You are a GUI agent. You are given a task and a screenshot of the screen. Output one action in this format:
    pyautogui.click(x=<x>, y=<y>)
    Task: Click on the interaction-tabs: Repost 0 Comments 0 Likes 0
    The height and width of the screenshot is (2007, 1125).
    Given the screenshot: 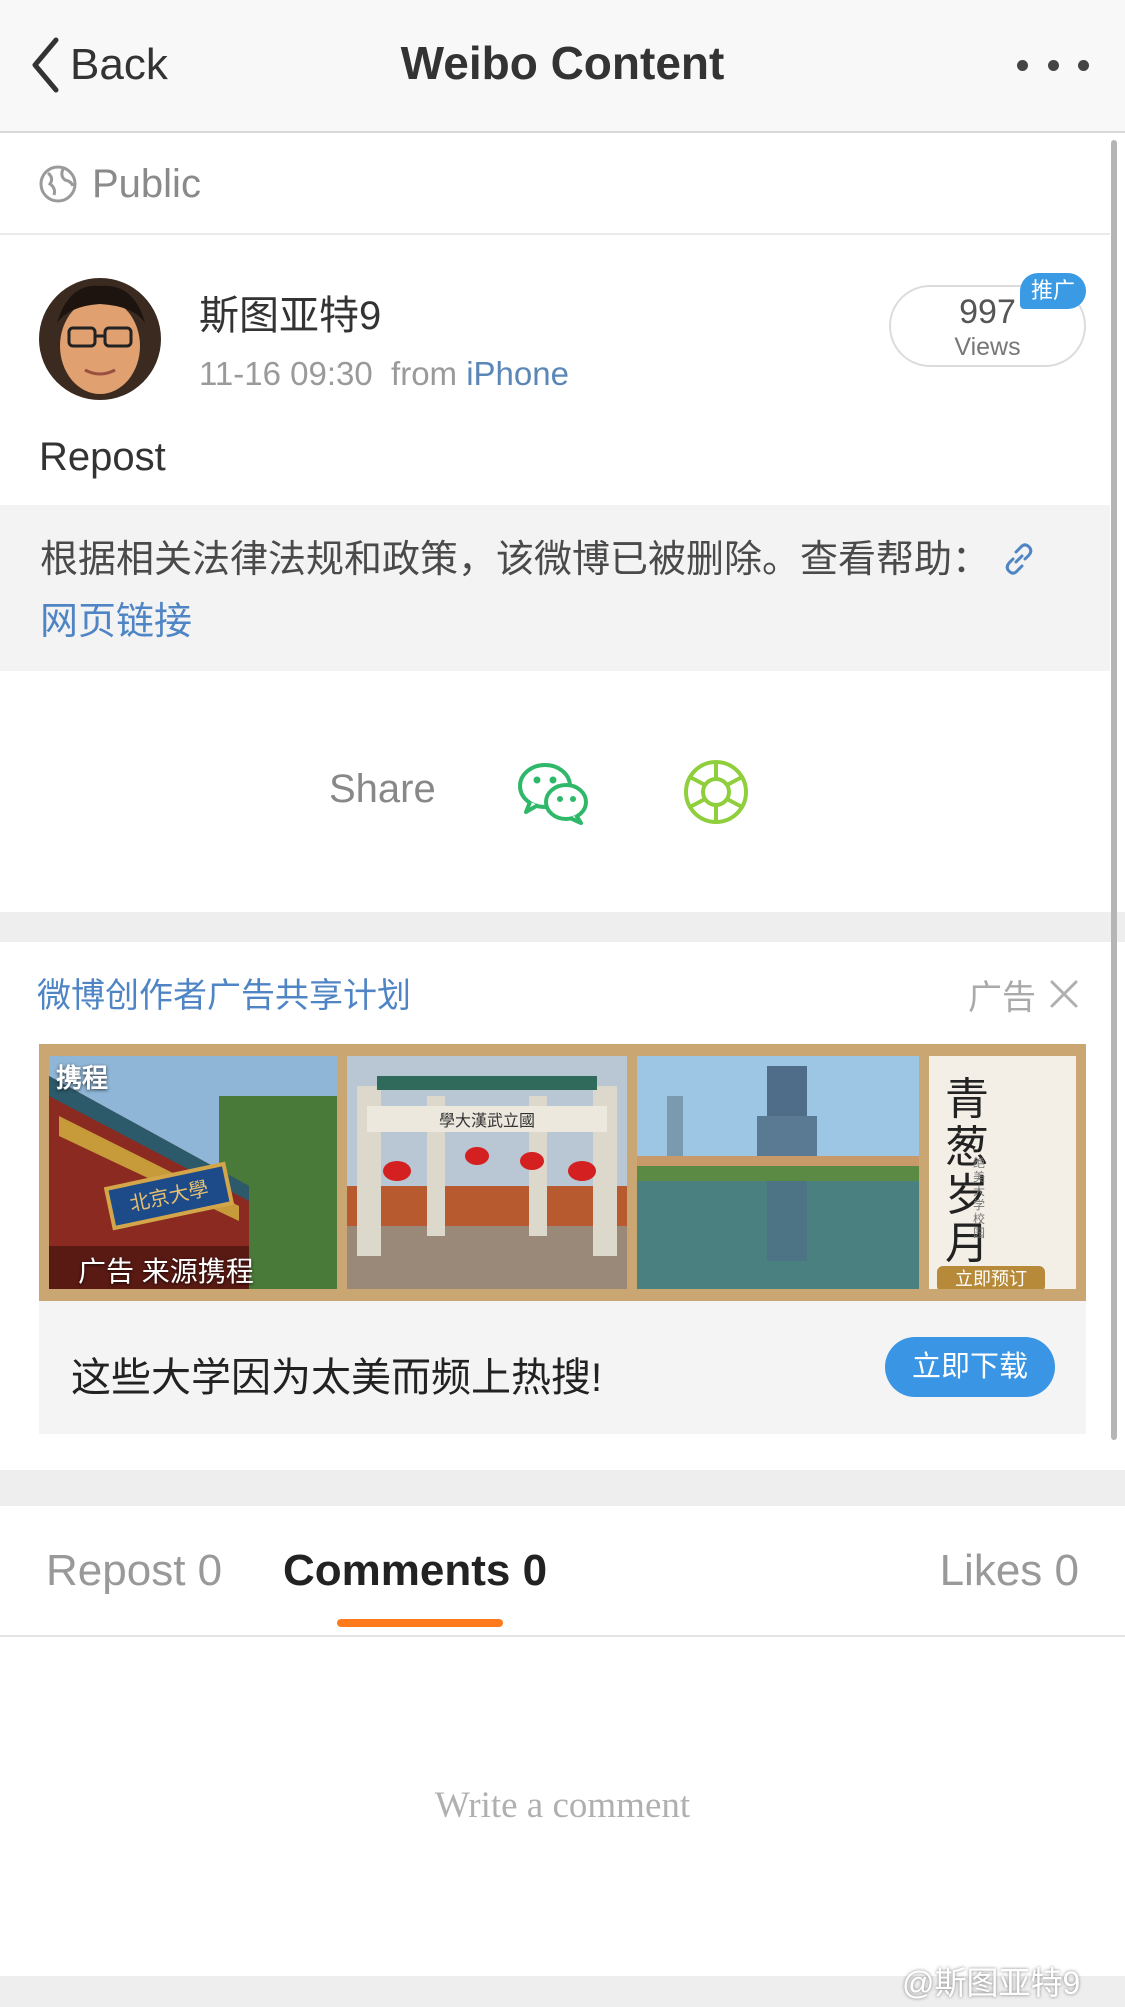 What is the action you would take?
    pyautogui.click(x=562, y=1571)
    